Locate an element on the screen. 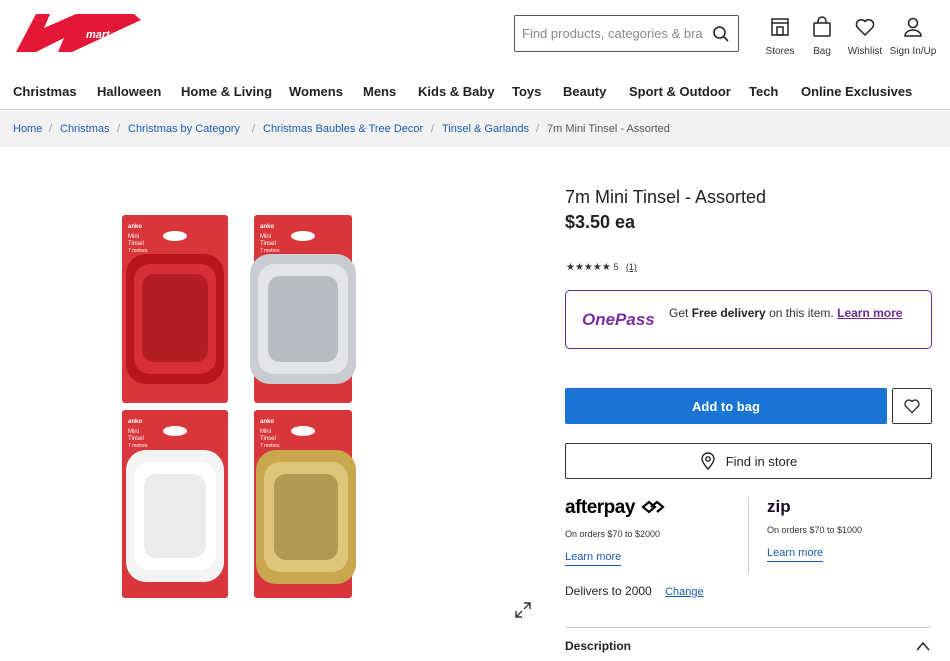  zip-terms: On orders $70 to $1000 is located at coordinates (815, 530).